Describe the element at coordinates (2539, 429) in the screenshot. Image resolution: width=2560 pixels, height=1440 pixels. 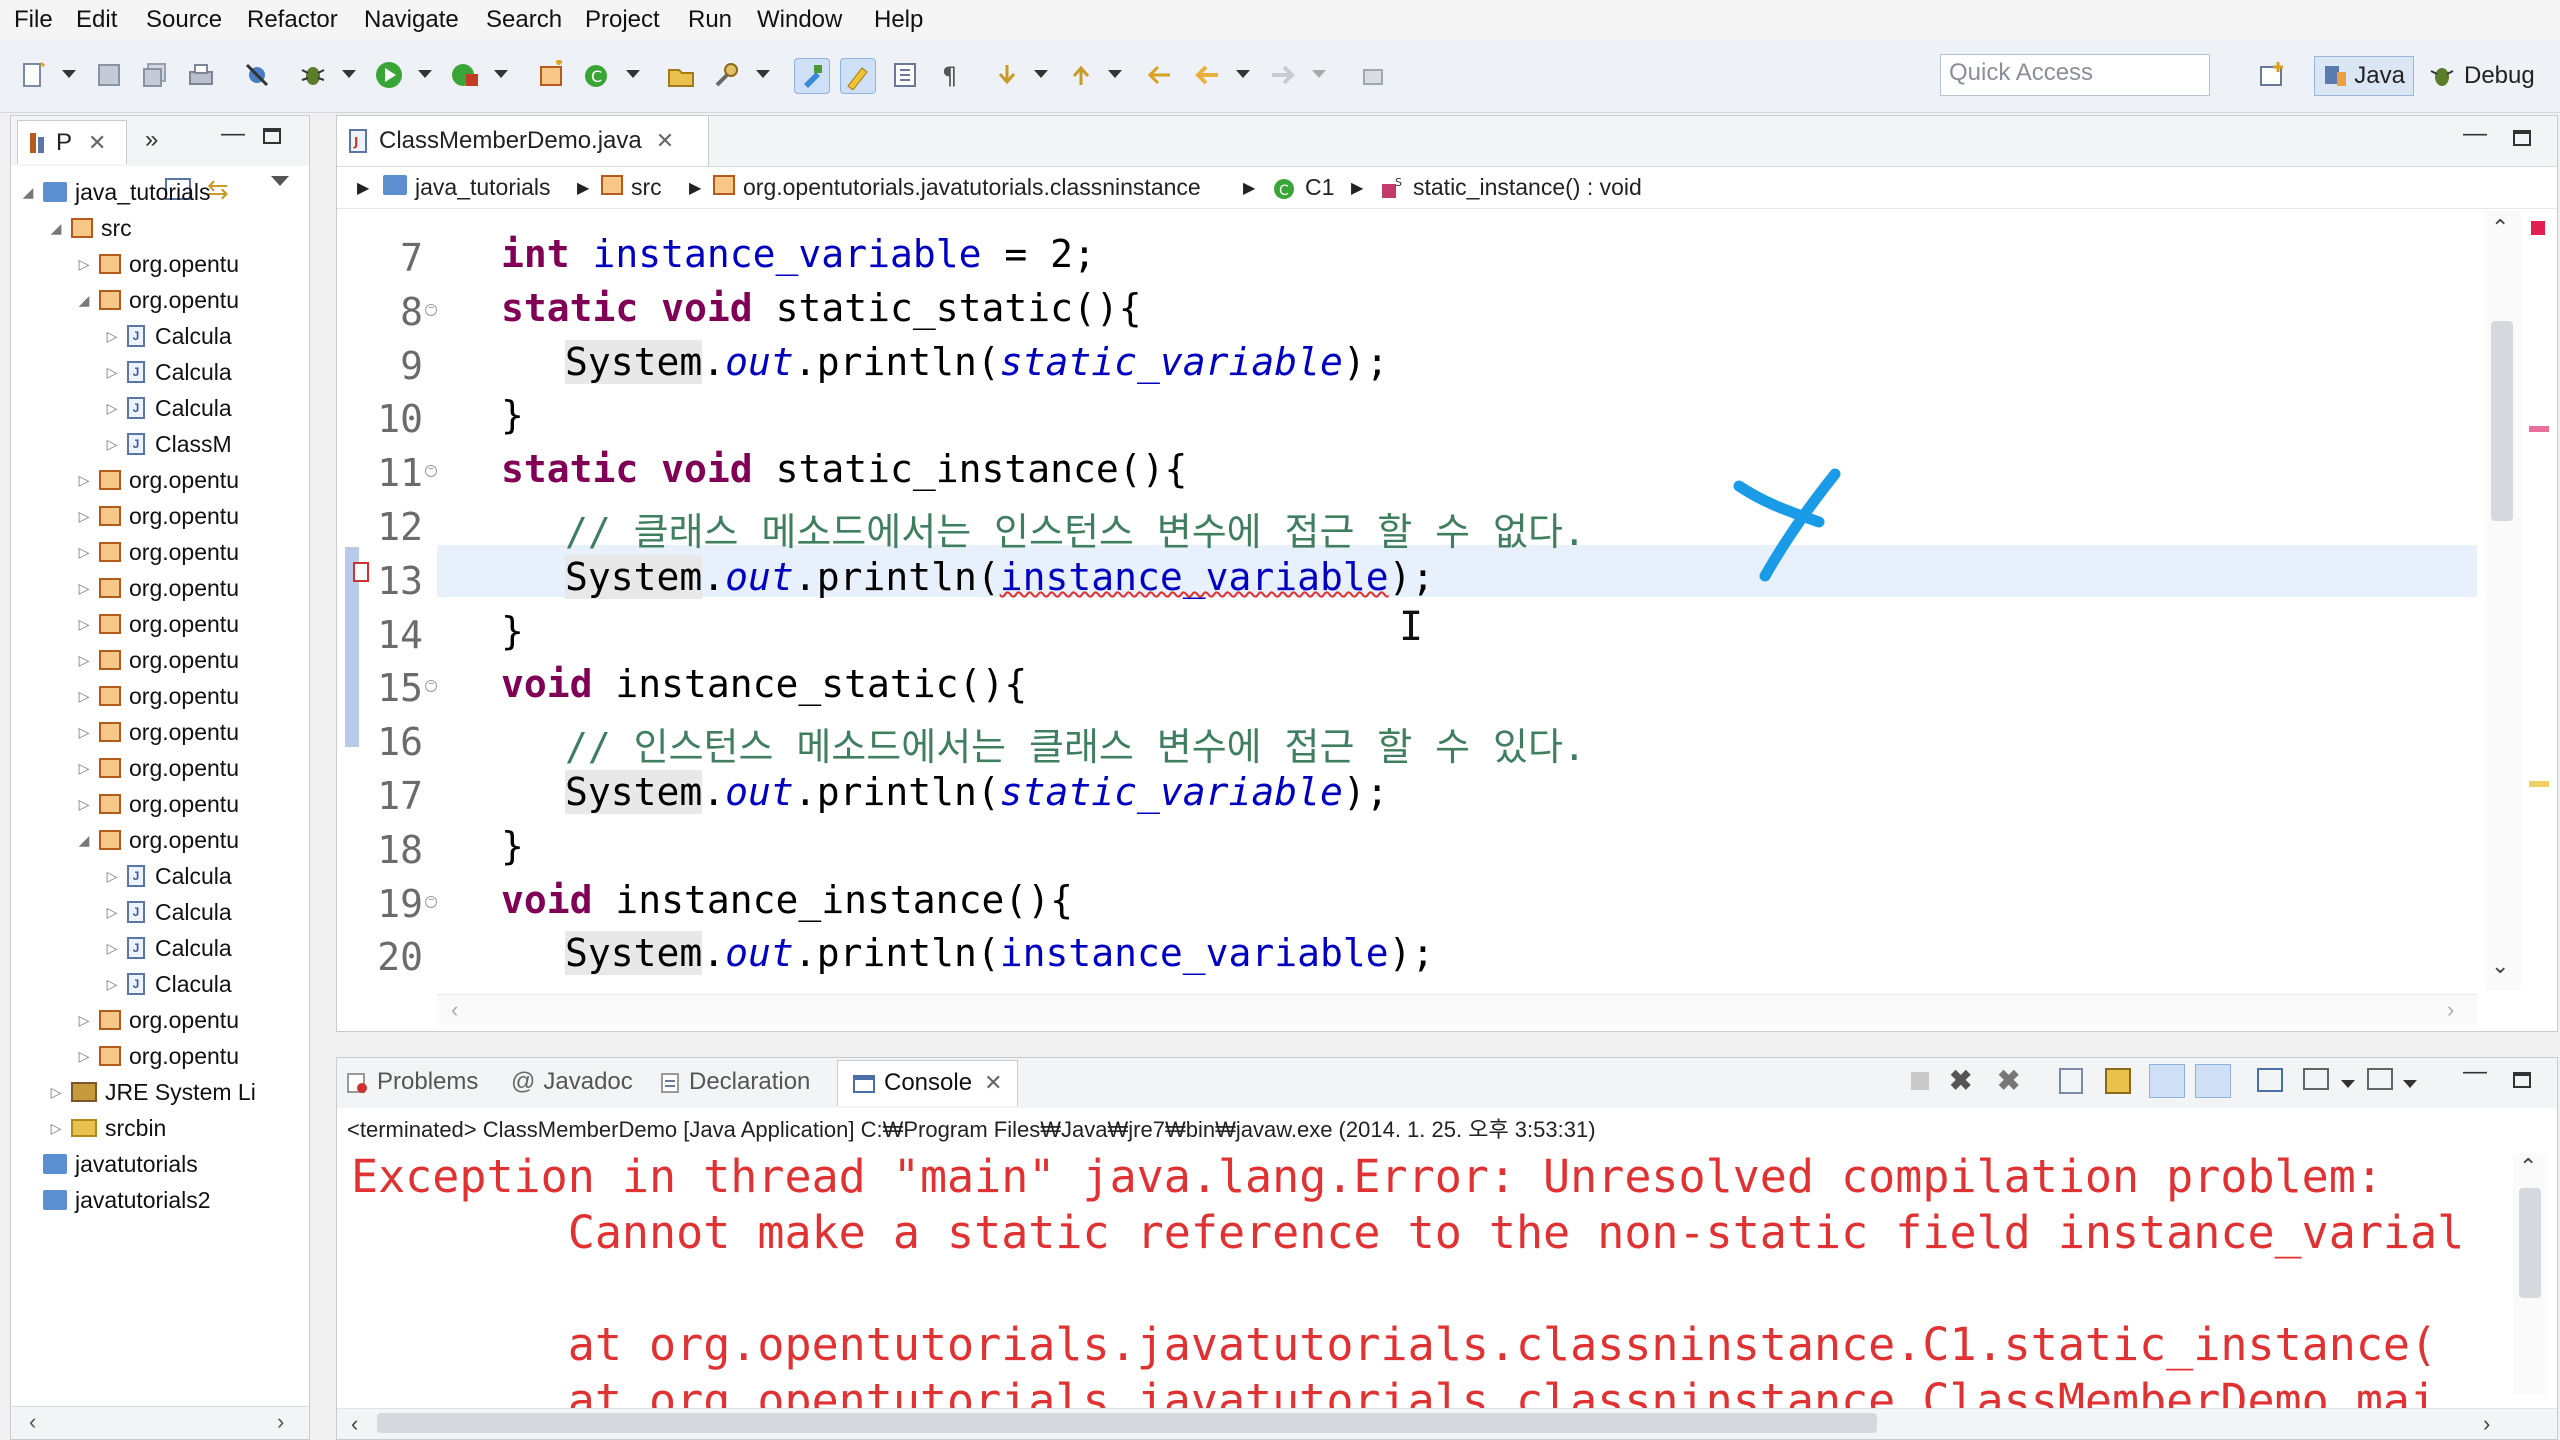
I see `error-location-mark` at that location.